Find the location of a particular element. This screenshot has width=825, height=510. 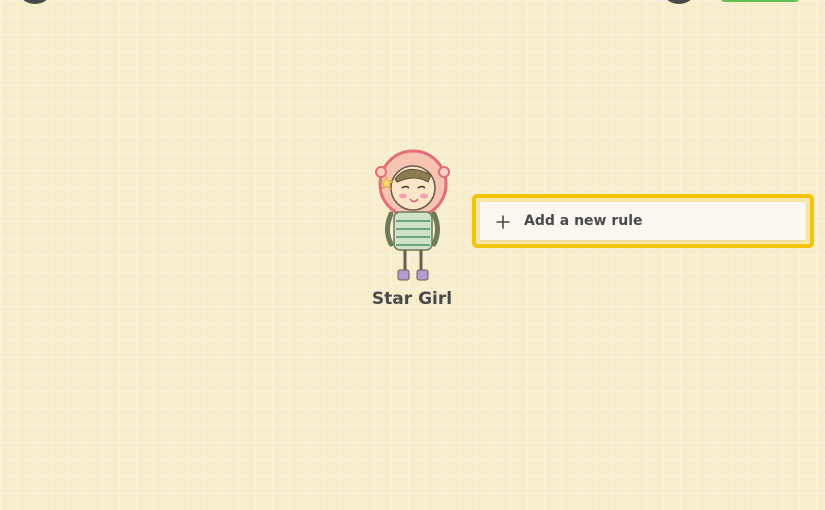

add-rule-button: Add a new rule is located at coordinates (643, 221).